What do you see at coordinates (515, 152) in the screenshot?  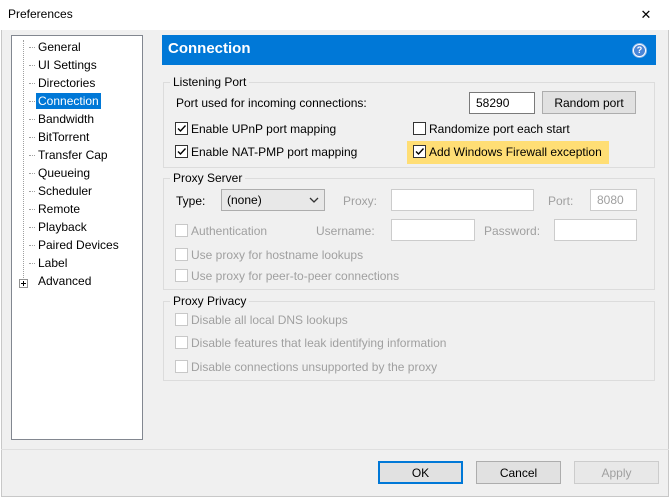 I see `firewall-label: Add Windows Firewall exception` at bounding box center [515, 152].